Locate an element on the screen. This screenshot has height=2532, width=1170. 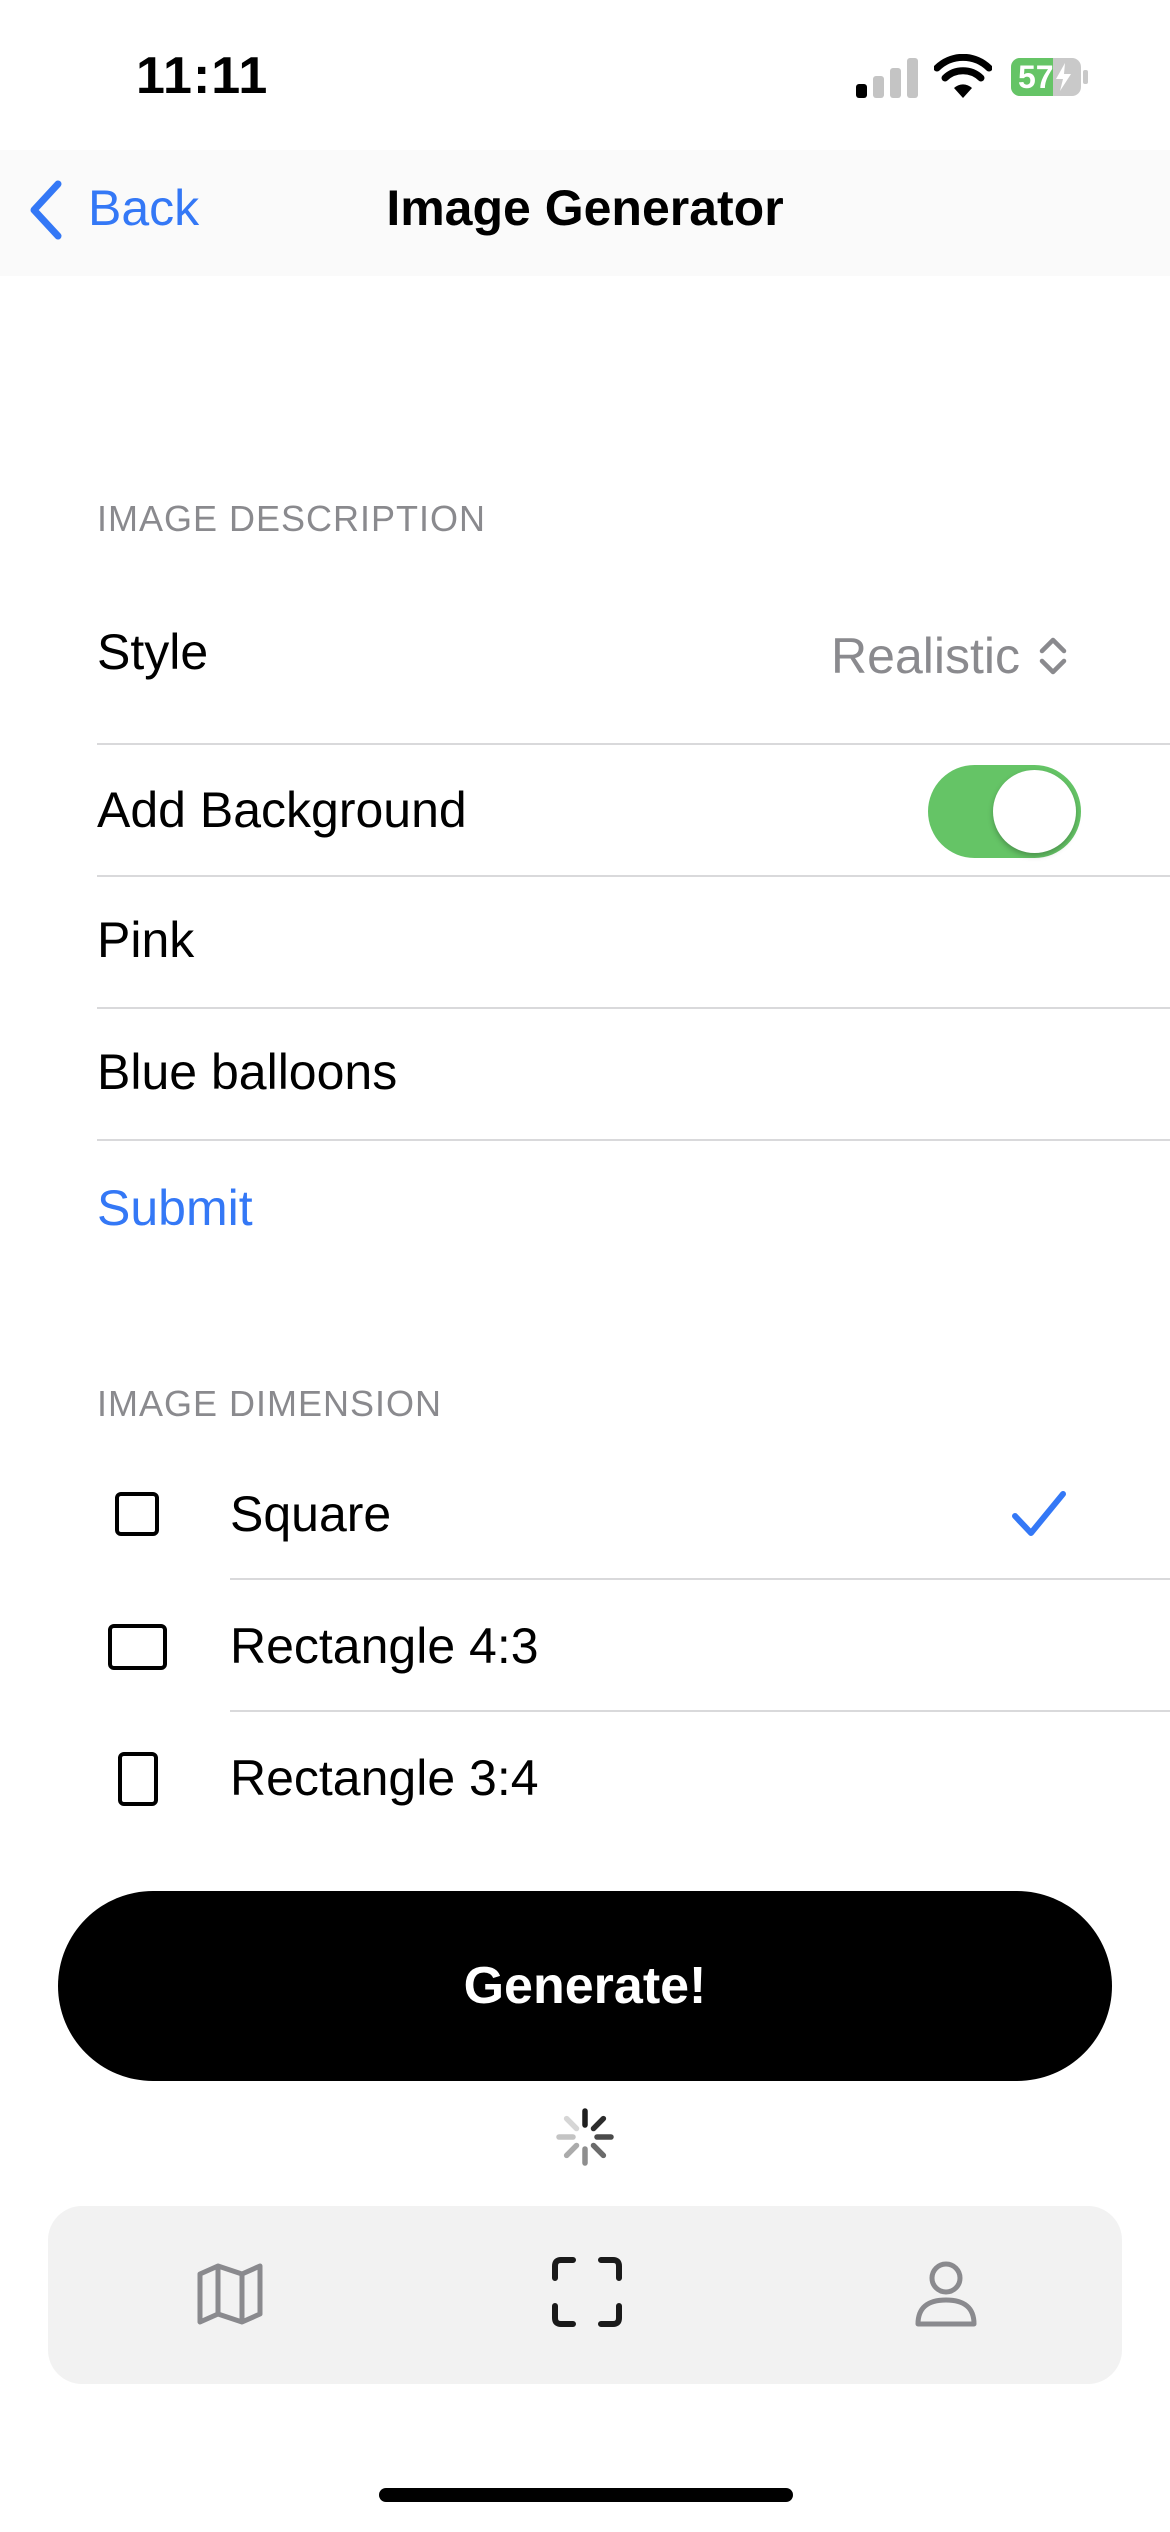
add-background-label: Add Background is located at coordinates (282, 810).